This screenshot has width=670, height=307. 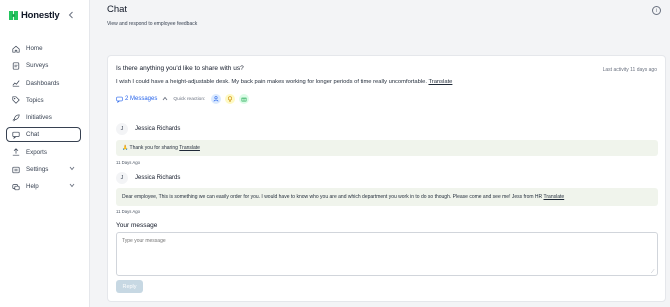 What do you see at coordinates (230, 99) in the screenshot?
I see `reaction-bulb-icon` at bounding box center [230, 99].